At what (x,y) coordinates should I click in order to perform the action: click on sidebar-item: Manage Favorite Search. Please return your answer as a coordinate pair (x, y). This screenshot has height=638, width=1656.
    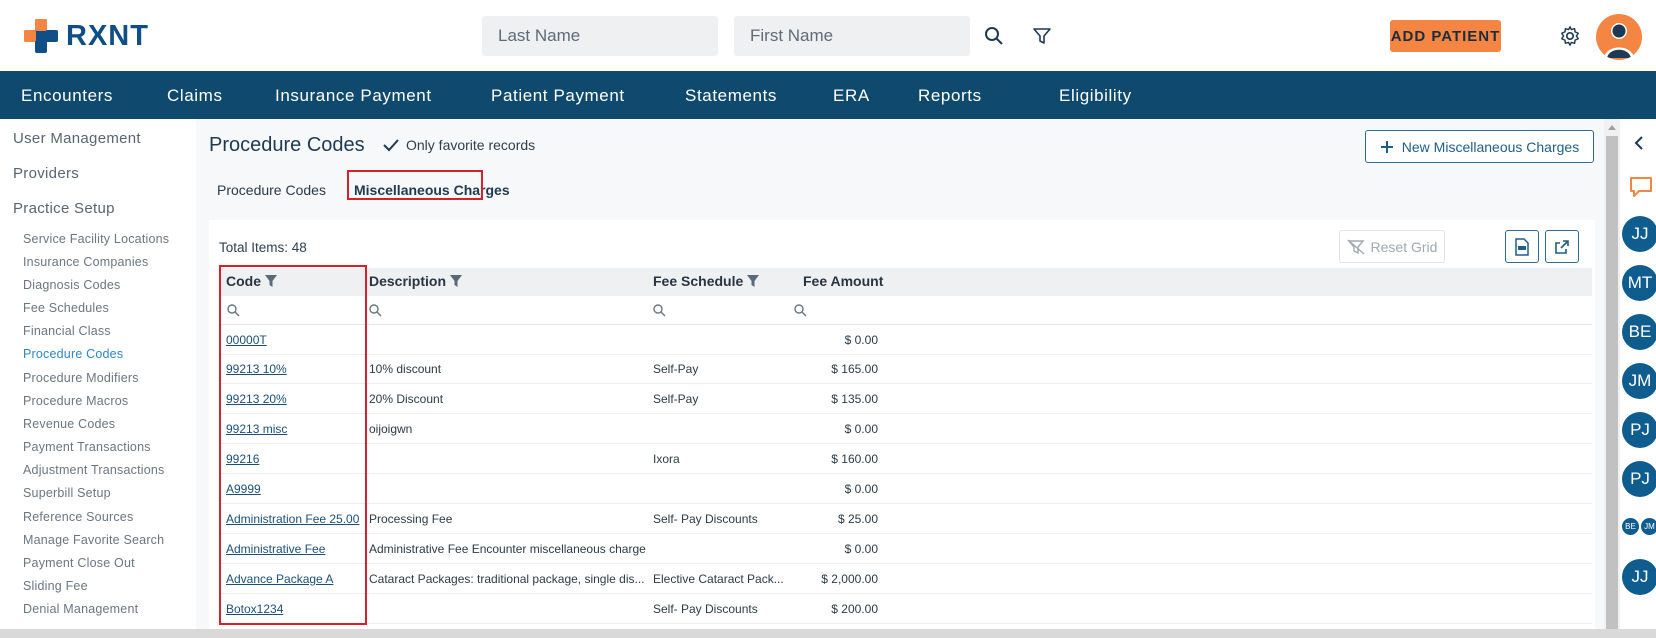
    Looking at the image, I should click on (93, 540).